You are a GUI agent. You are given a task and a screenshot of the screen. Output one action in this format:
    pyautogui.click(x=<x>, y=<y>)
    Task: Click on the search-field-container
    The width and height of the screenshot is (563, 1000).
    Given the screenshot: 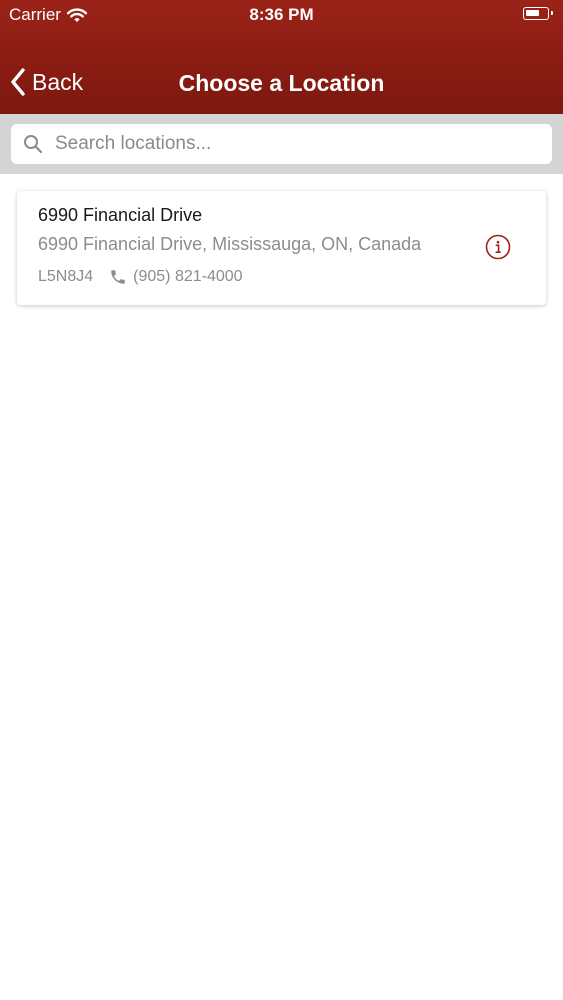 What is the action you would take?
    pyautogui.click(x=281, y=144)
    